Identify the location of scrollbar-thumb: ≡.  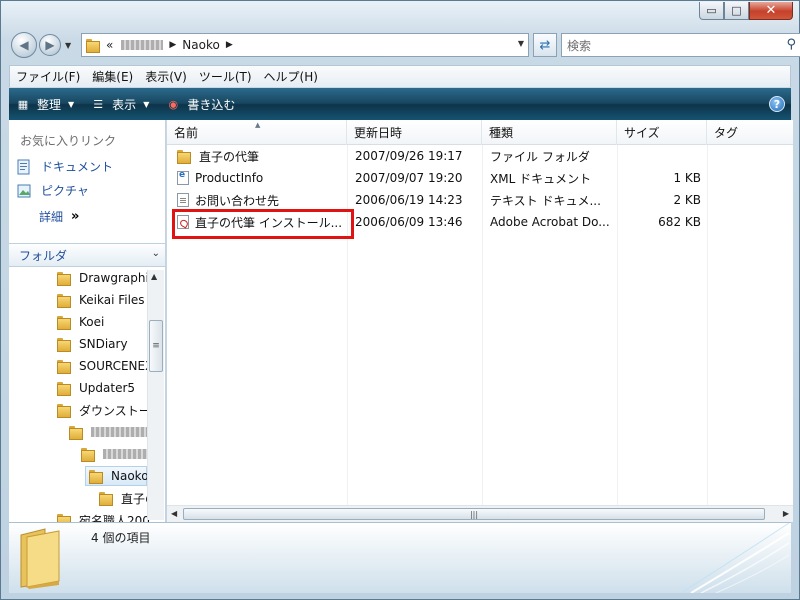
(156, 346).